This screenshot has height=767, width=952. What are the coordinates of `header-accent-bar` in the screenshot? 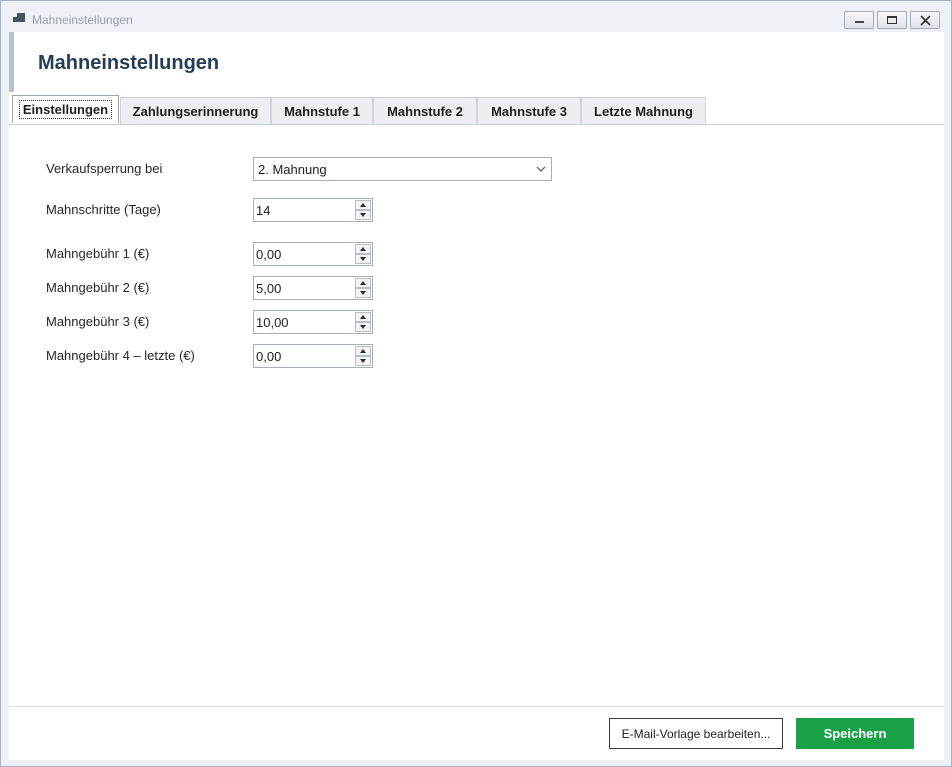 It's located at (11, 62).